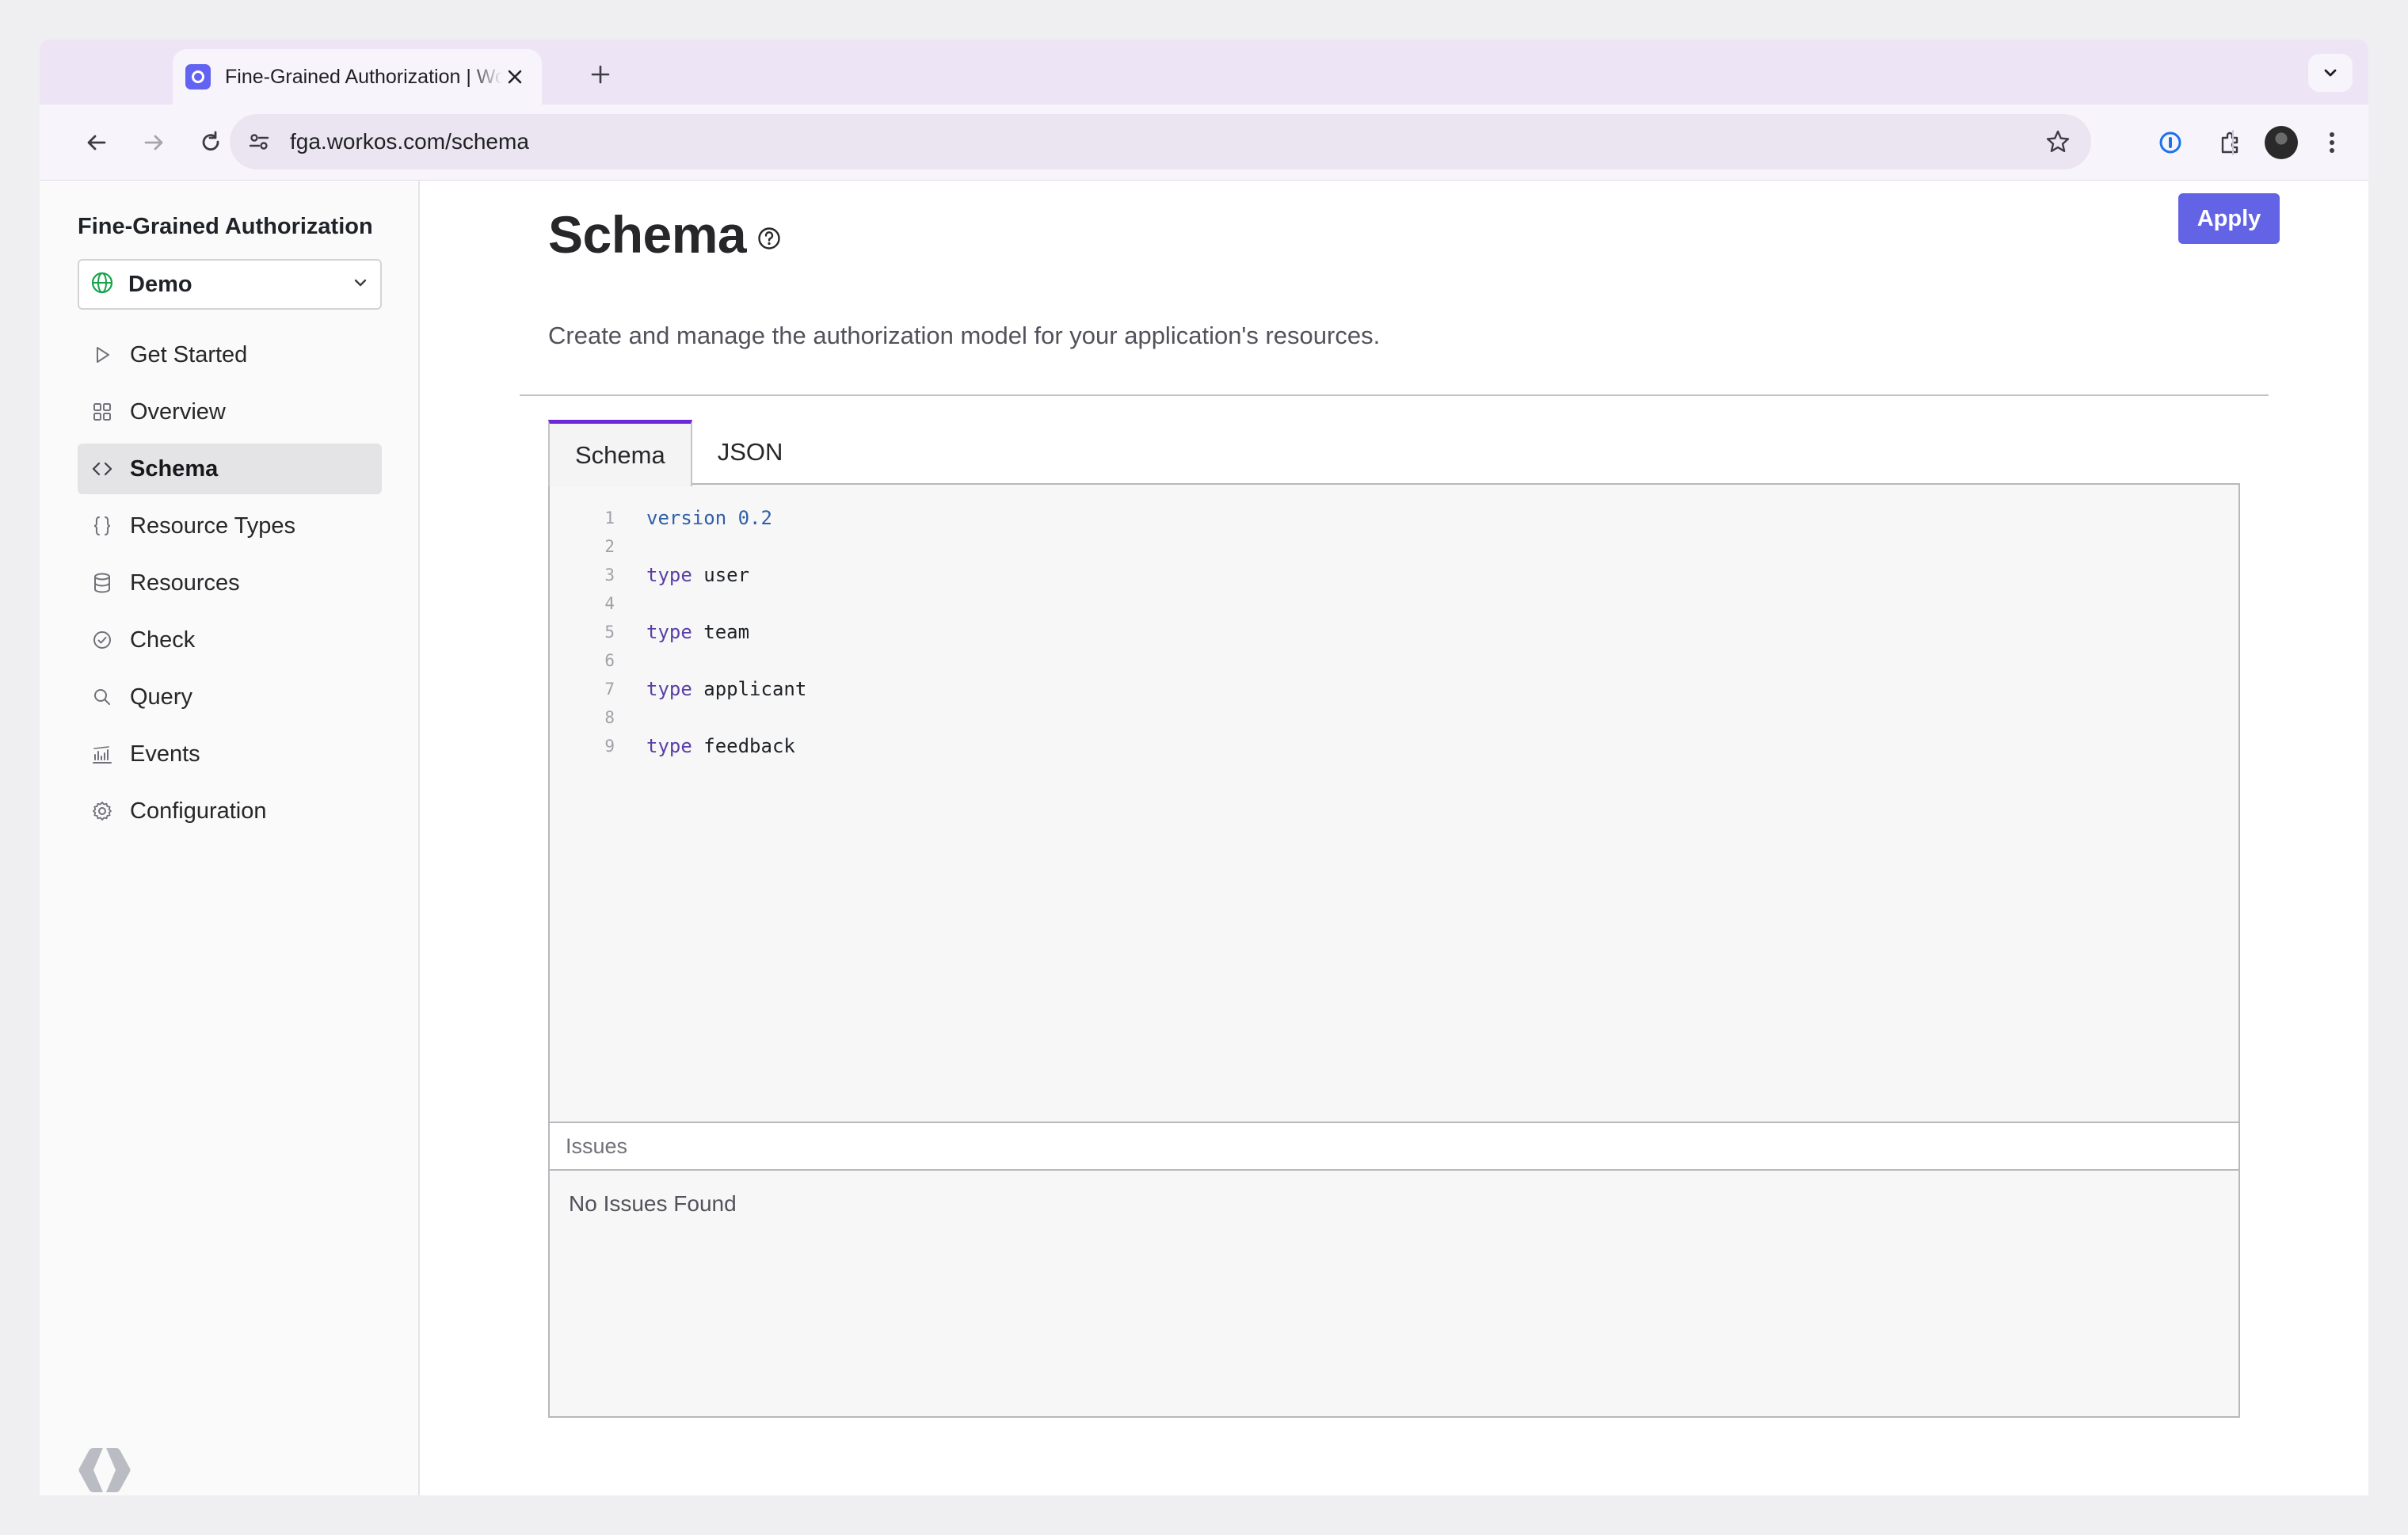 The height and width of the screenshot is (1535, 2408). What do you see at coordinates (2281, 142) in the screenshot?
I see `profile-avatar` at bounding box center [2281, 142].